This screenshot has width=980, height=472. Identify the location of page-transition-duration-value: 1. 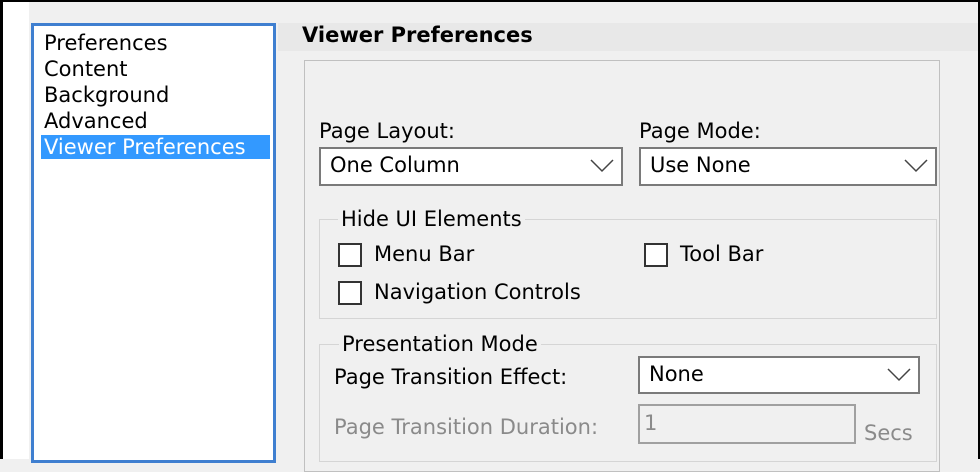
(651, 423).